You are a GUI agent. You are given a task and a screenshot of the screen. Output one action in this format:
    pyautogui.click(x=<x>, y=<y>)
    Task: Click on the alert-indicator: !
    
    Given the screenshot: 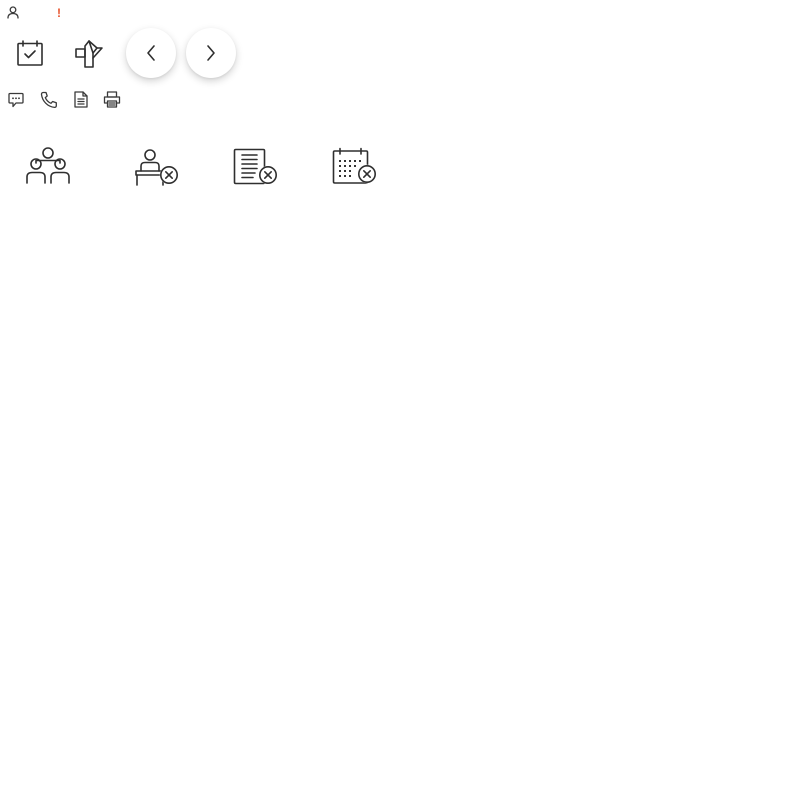 What is the action you would take?
    pyautogui.click(x=59, y=13)
    